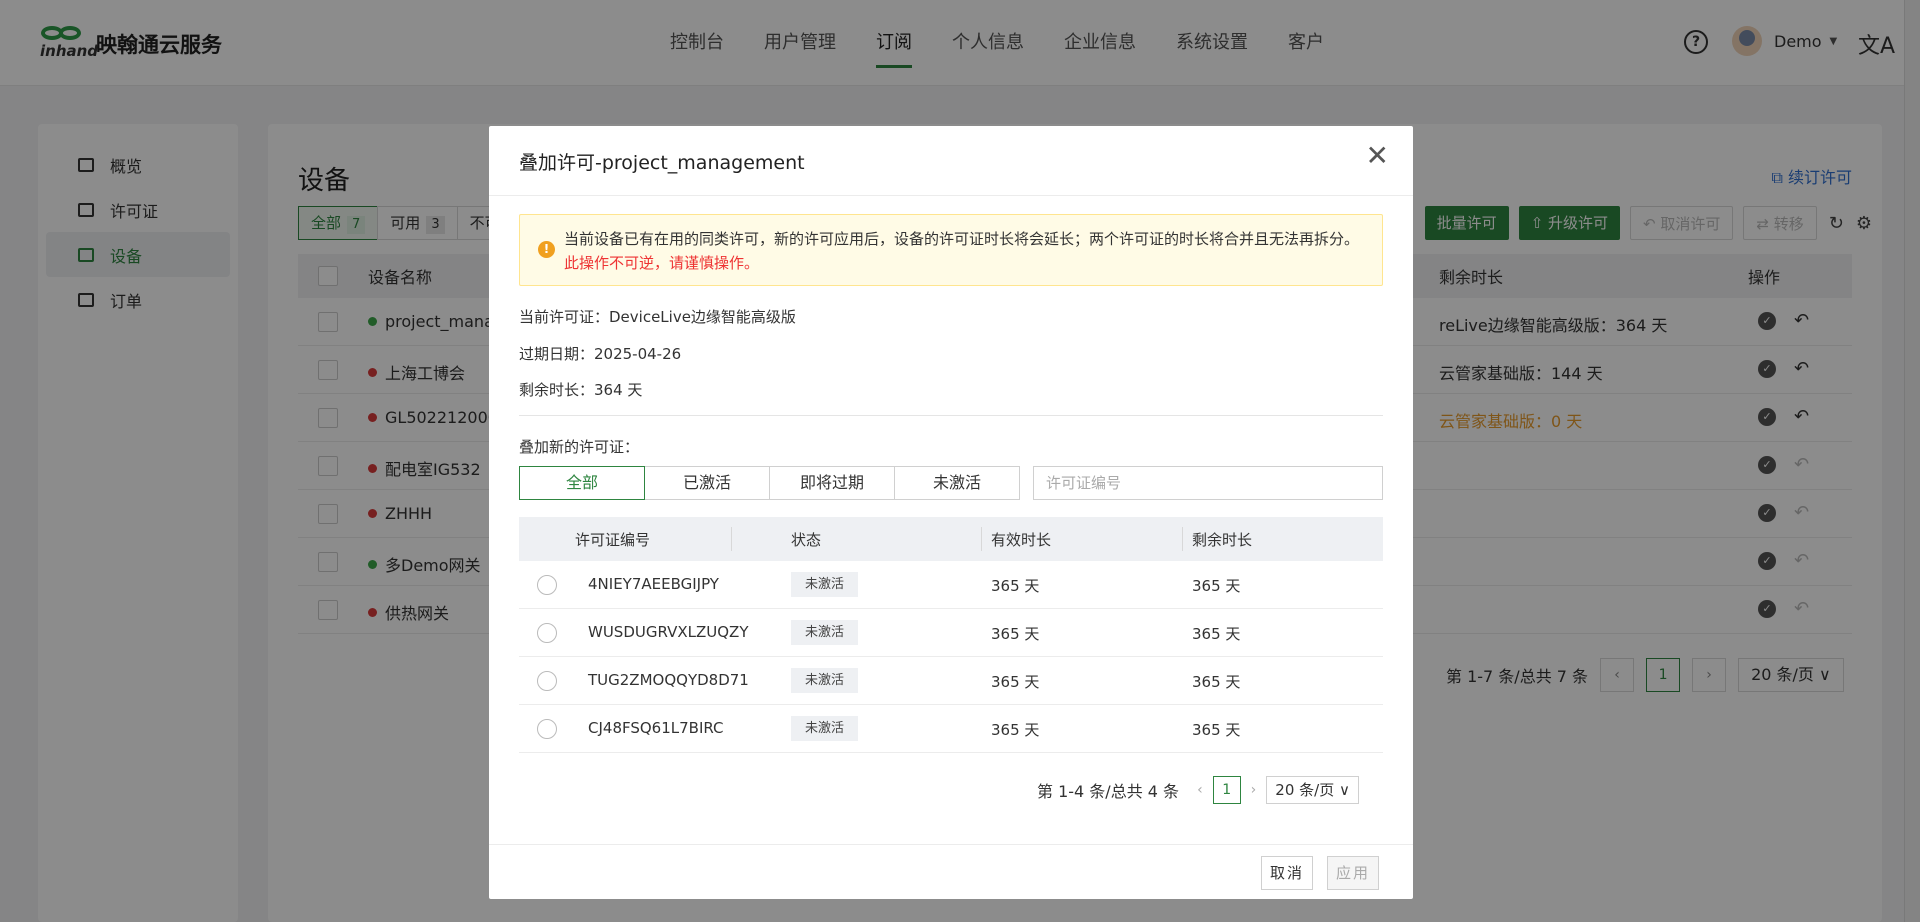 The height and width of the screenshot is (922, 1920). I want to click on license-code: TUG2ZMOQQYD8D71, so click(668, 680).